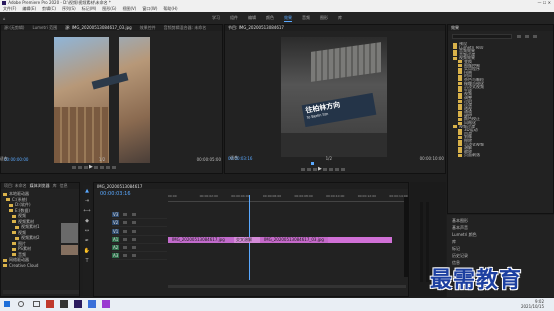  What do you see at coordinates (535, 36) in the screenshot?
I see `yuv-effects-icon` at bounding box center [535, 36].